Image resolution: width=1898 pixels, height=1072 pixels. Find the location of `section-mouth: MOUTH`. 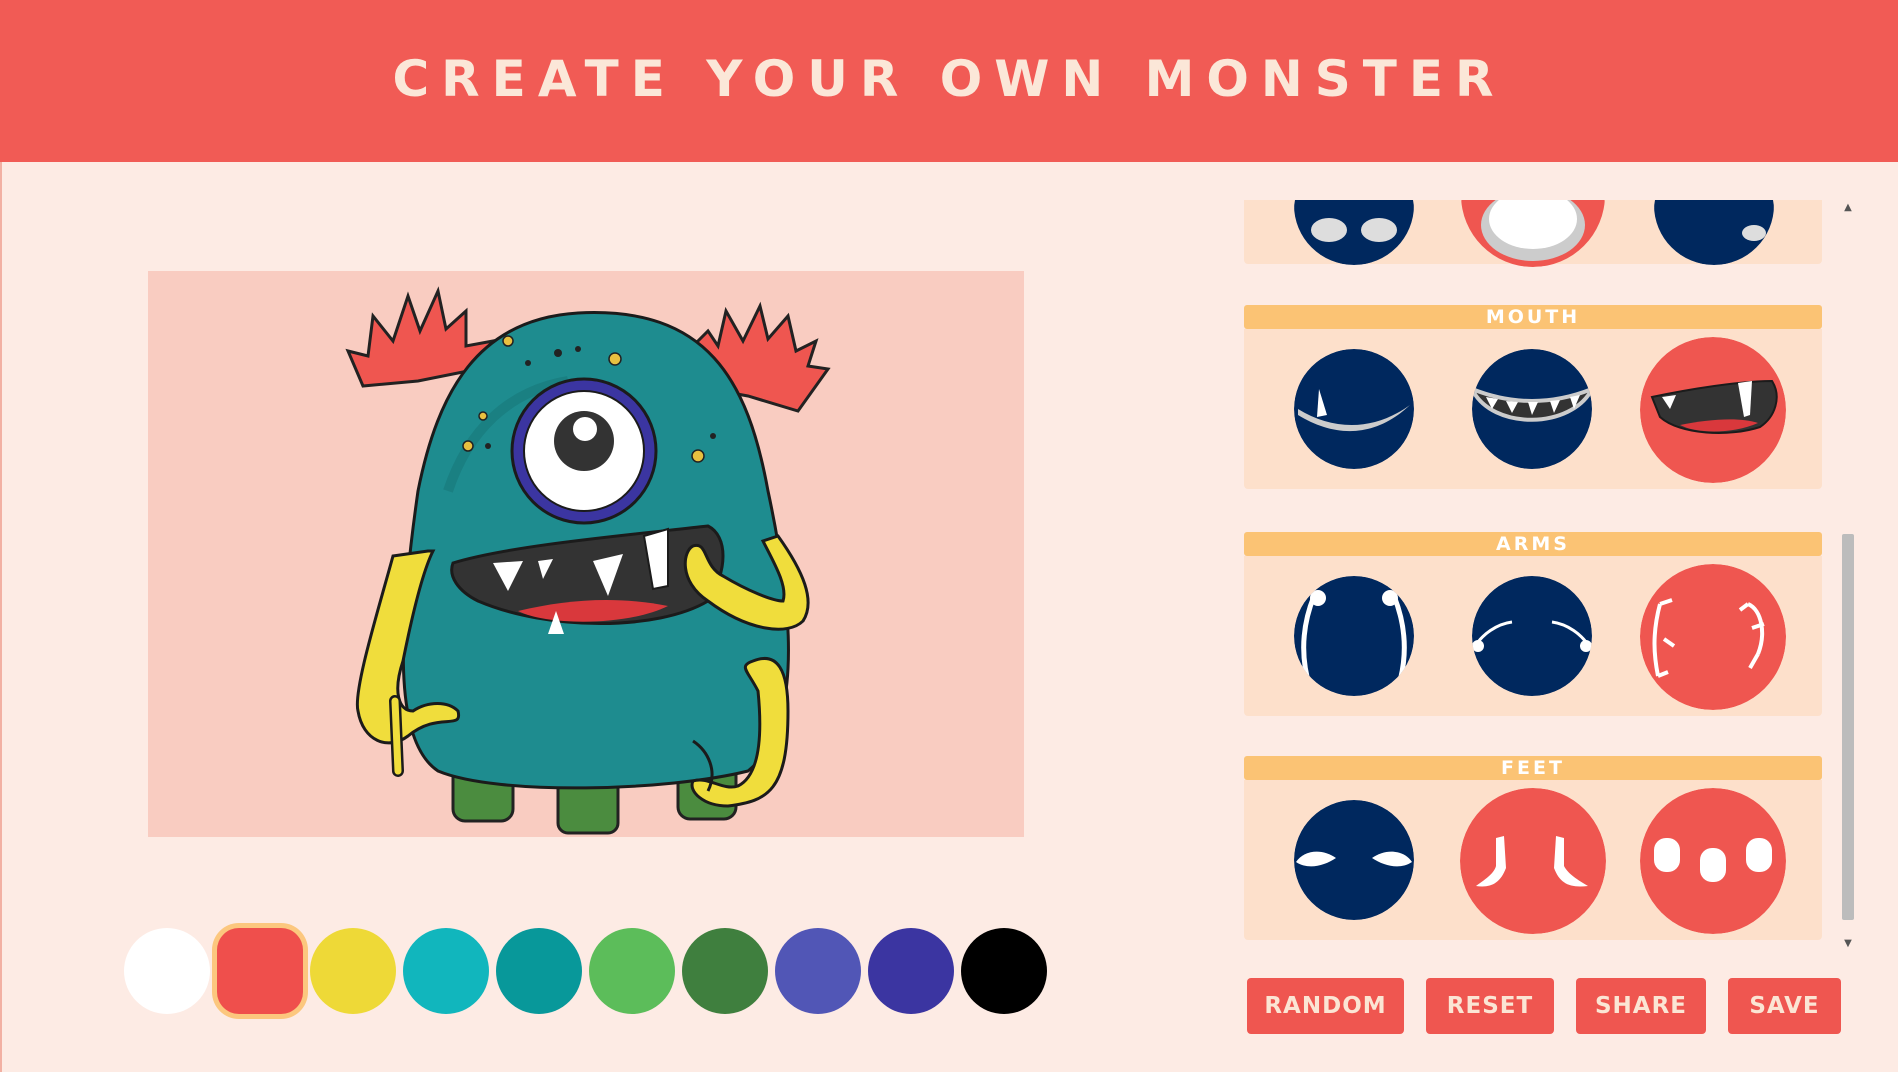

section-mouth: MOUTH is located at coordinates (1533, 397).